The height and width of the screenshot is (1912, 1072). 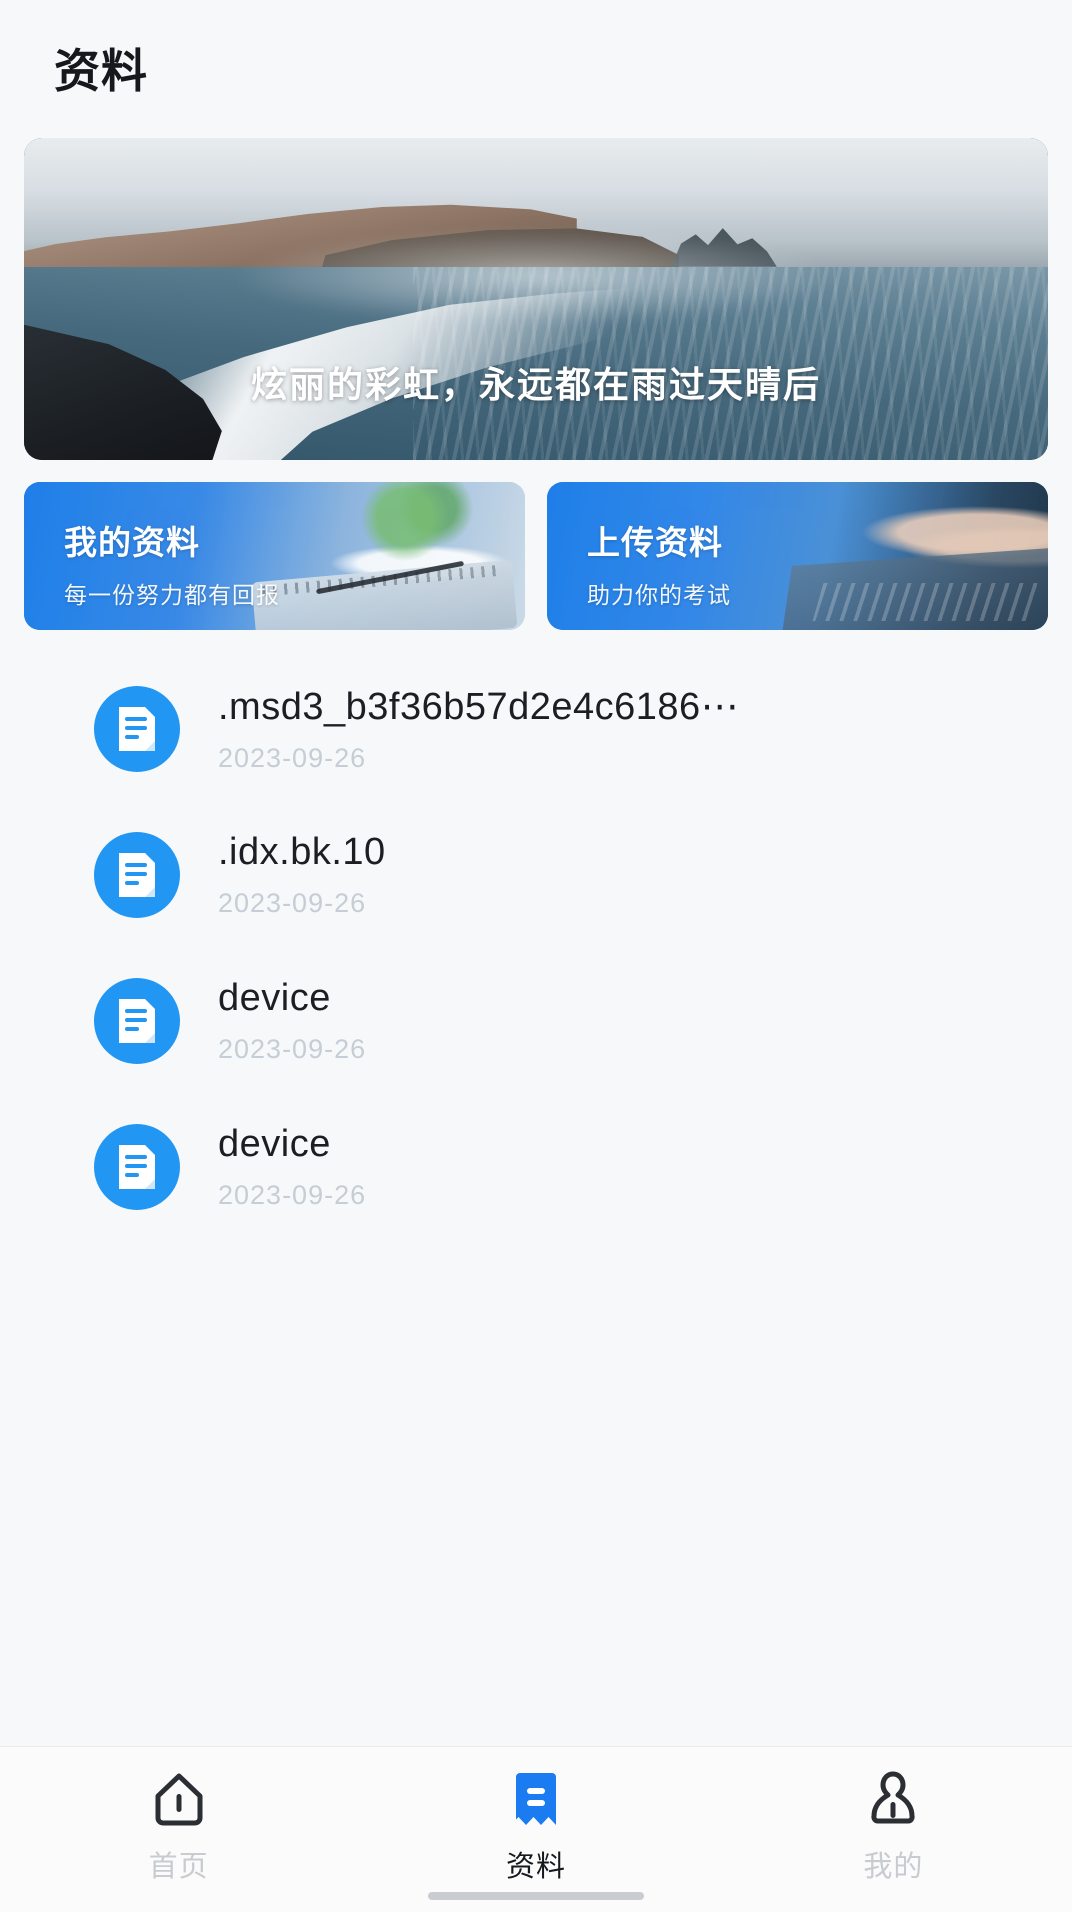 I want to click on list-item-texts: .msd3_b3f36b57d2e4c6186⋯ 2023-09-26, so click(x=630, y=729).